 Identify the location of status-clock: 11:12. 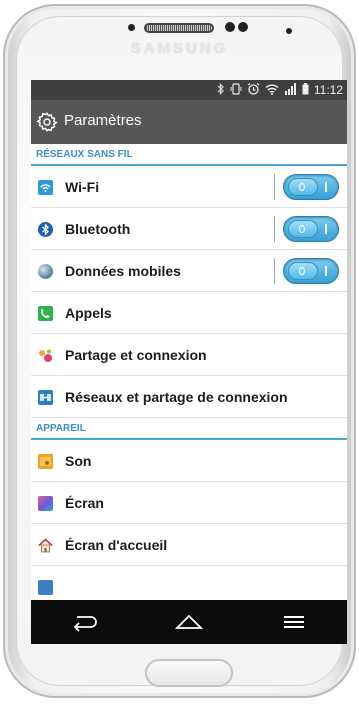
(328, 90).